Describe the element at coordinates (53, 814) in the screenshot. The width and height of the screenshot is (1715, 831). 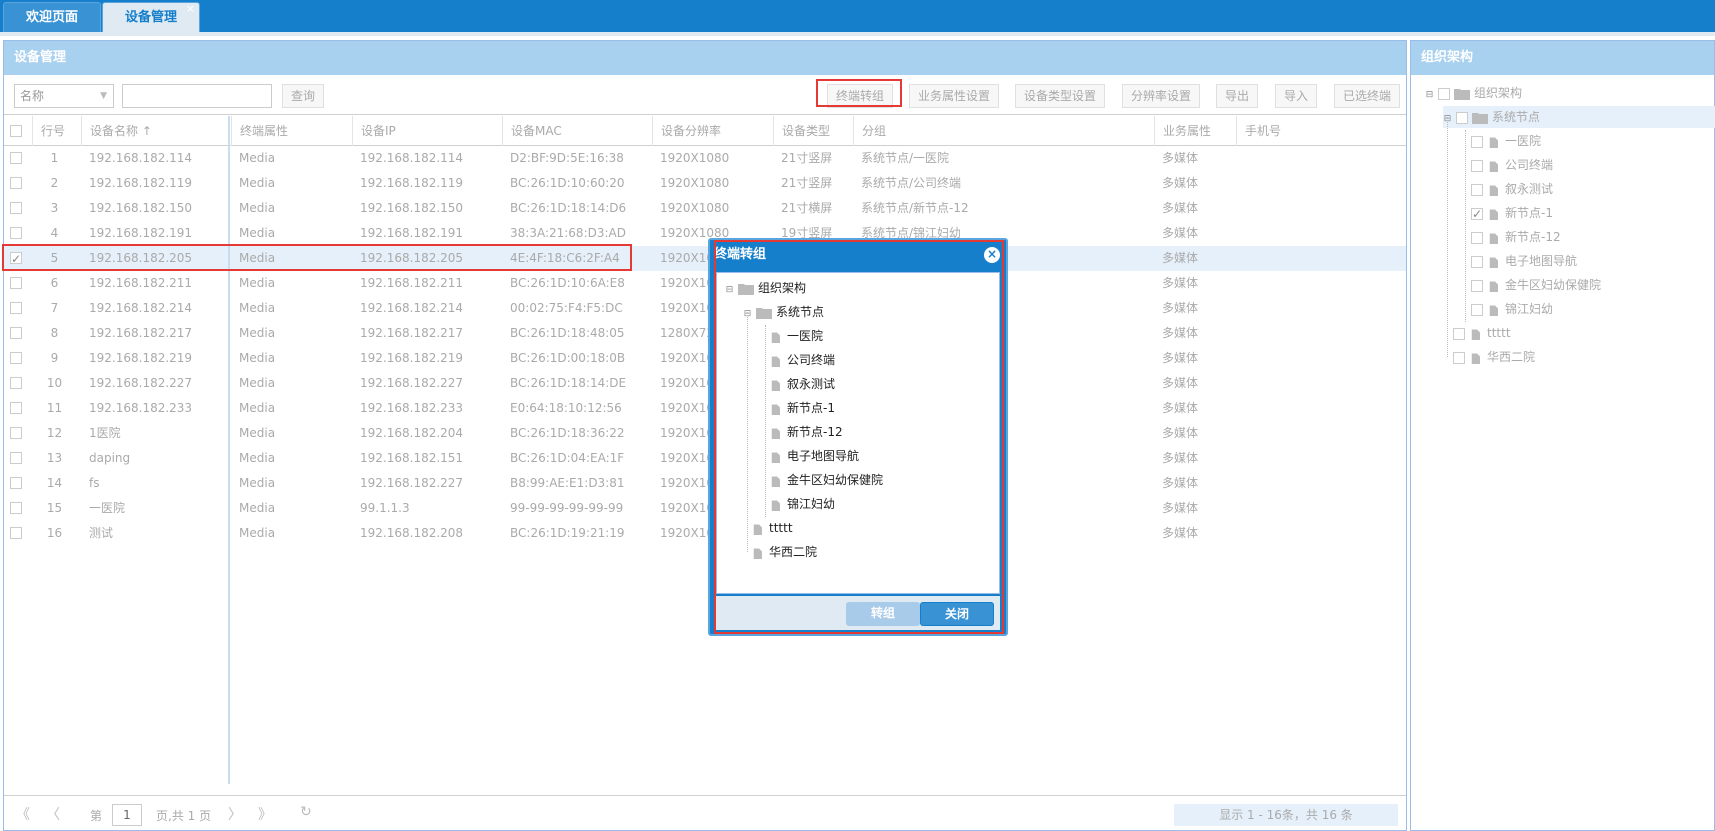
I see `prev-page-icon: 〈` at that location.